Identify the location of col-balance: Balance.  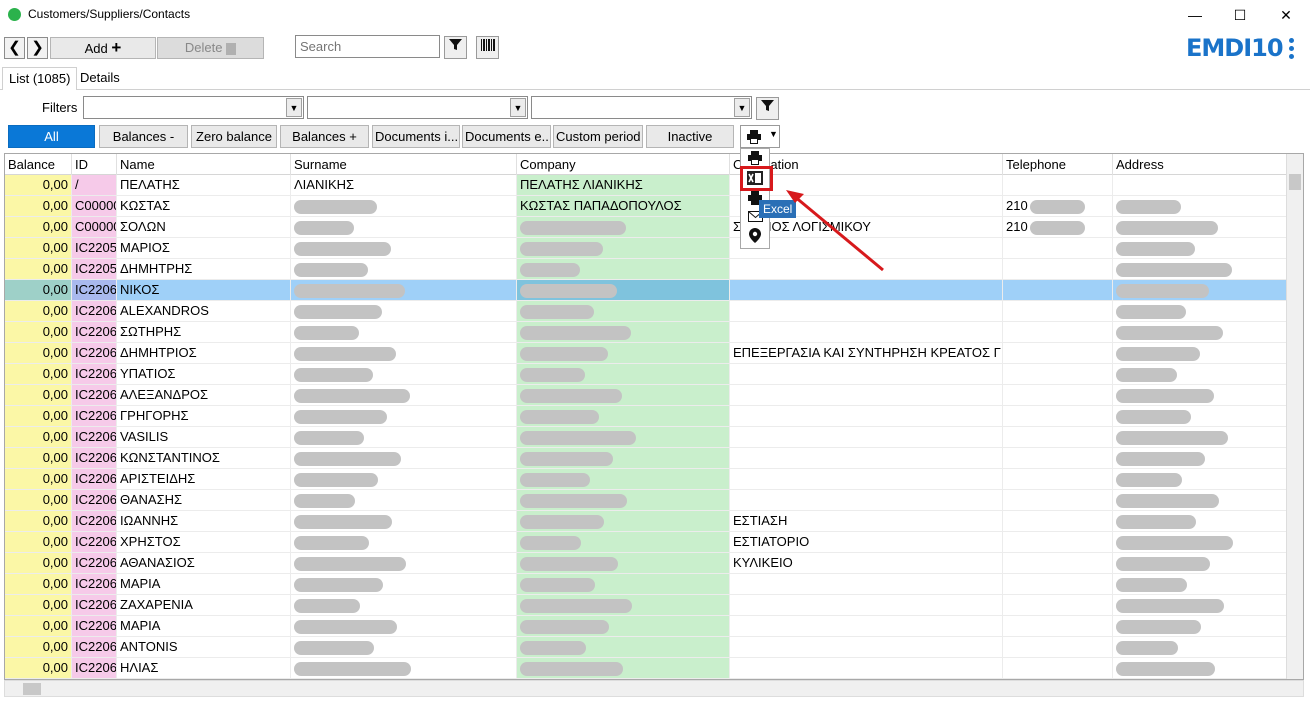
(38, 164).